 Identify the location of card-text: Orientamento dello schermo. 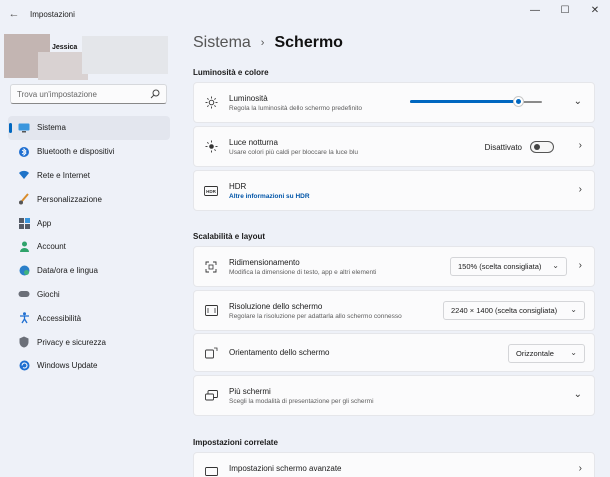
(279, 352).